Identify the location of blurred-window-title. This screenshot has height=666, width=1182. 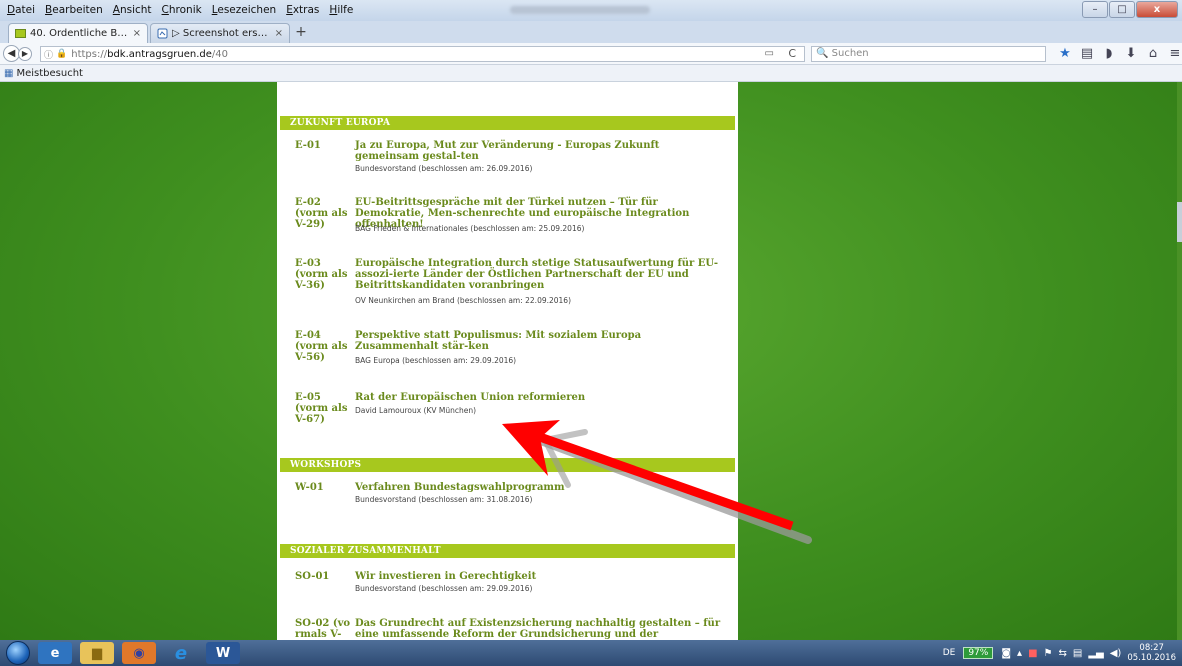
(580, 10).